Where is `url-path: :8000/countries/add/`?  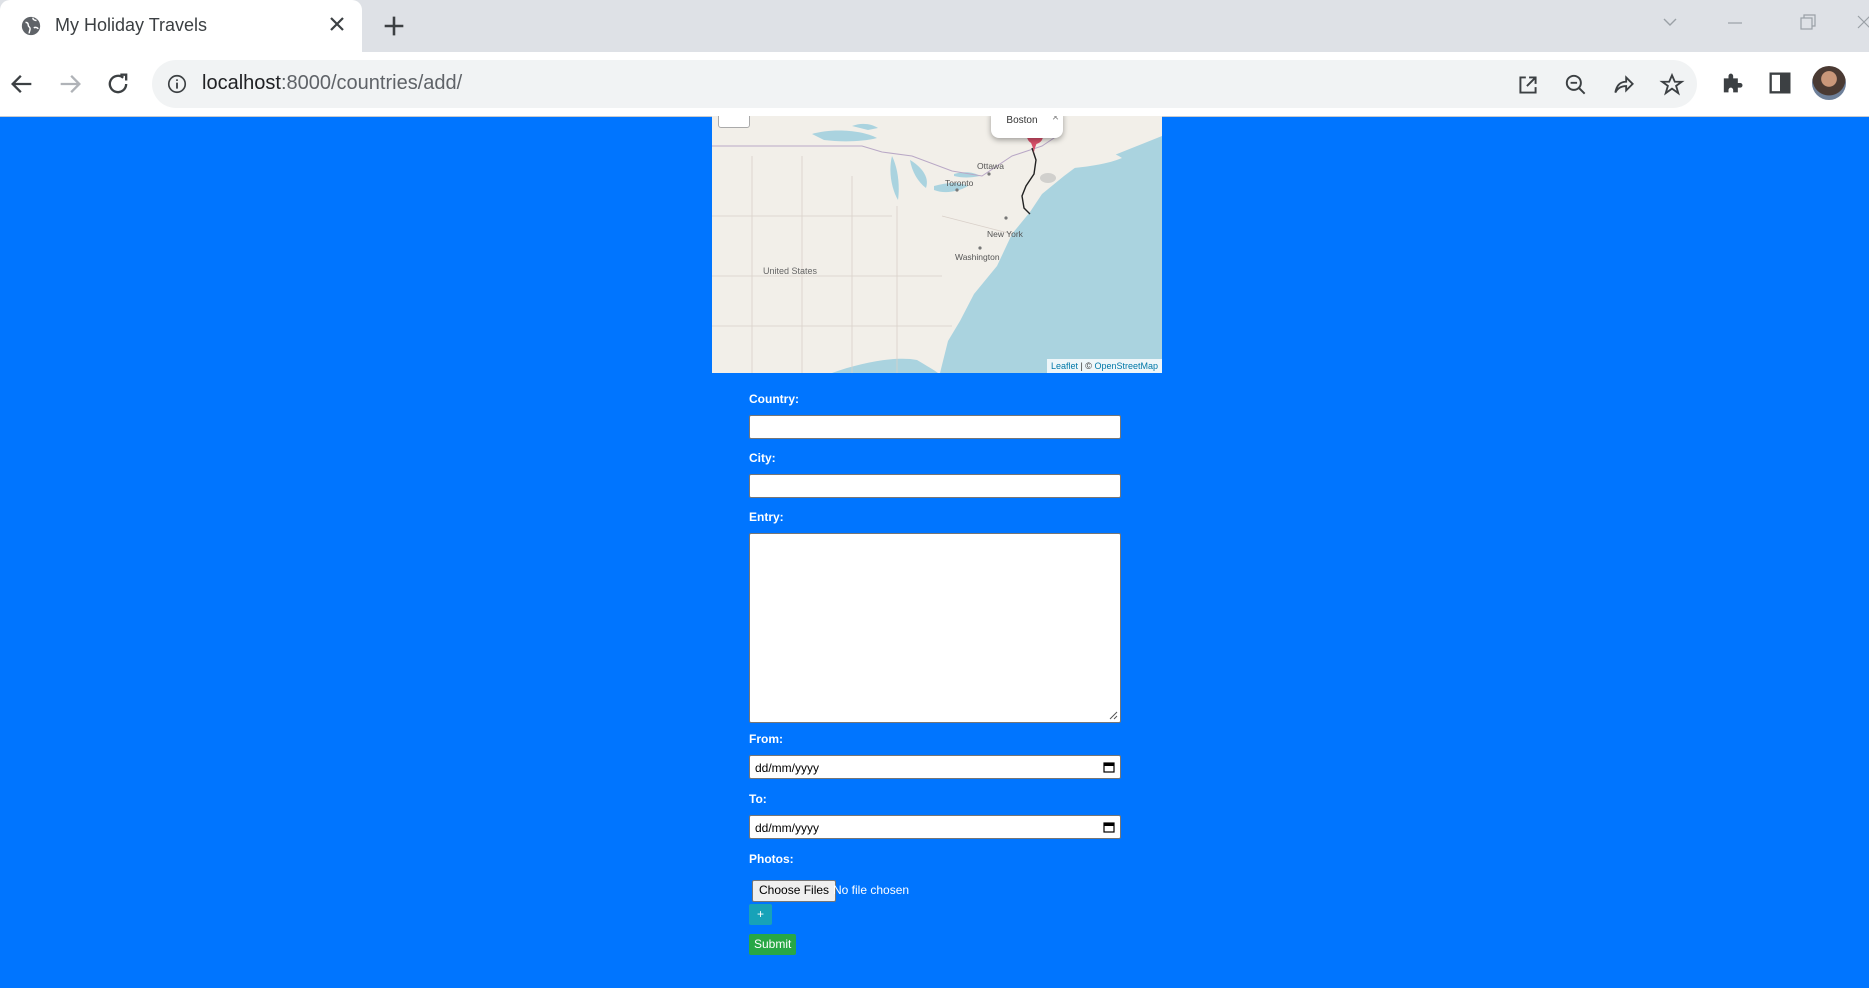
url-path: :8000/countries/add/ is located at coordinates (371, 83).